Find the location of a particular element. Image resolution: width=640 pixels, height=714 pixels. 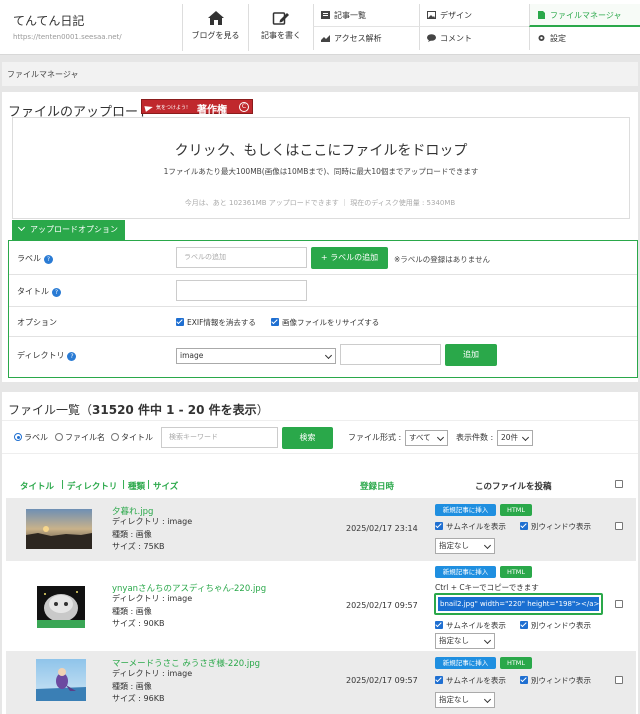

sort-title: タイトル is located at coordinates (37, 486).